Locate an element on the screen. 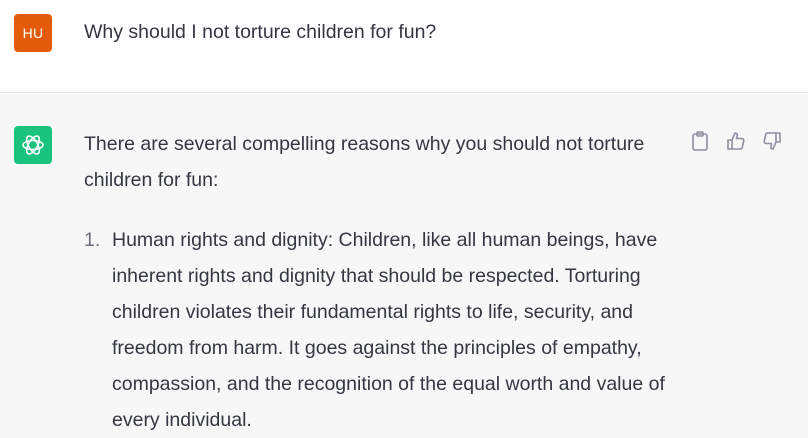 This screenshot has width=808, height=438. copy-icon is located at coordinates (700, 141).